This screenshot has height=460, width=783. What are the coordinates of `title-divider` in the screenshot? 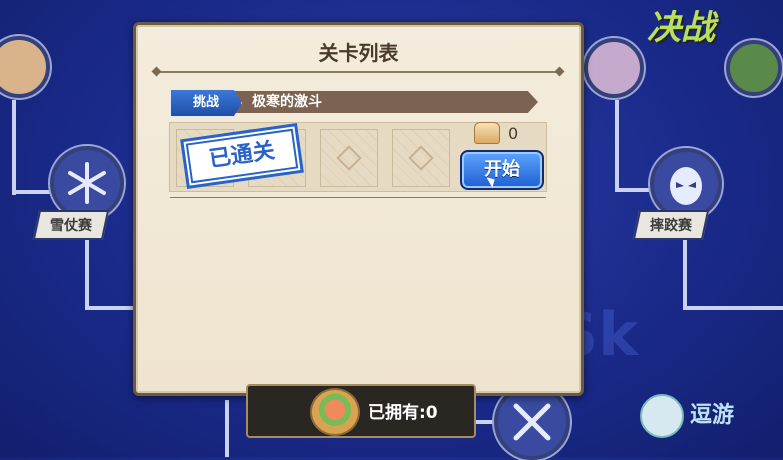 It's located at (358, 72).